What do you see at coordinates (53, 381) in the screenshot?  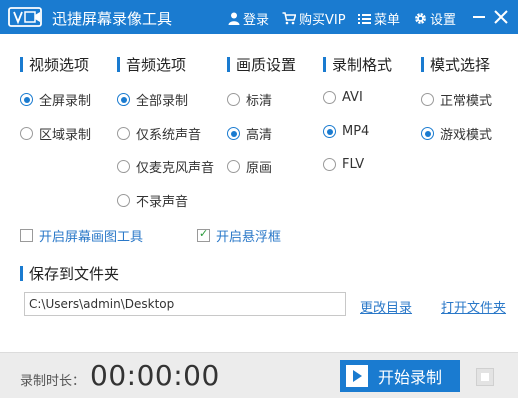 I see `duration-label: 录制时长：` at bounding box center [53, 381].